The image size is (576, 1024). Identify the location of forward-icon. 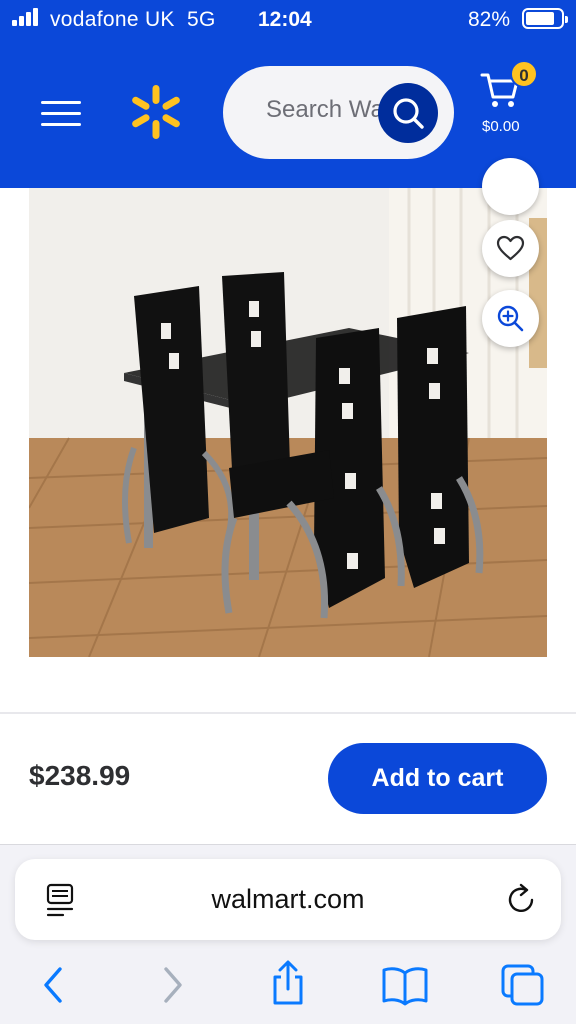
(173, 985).